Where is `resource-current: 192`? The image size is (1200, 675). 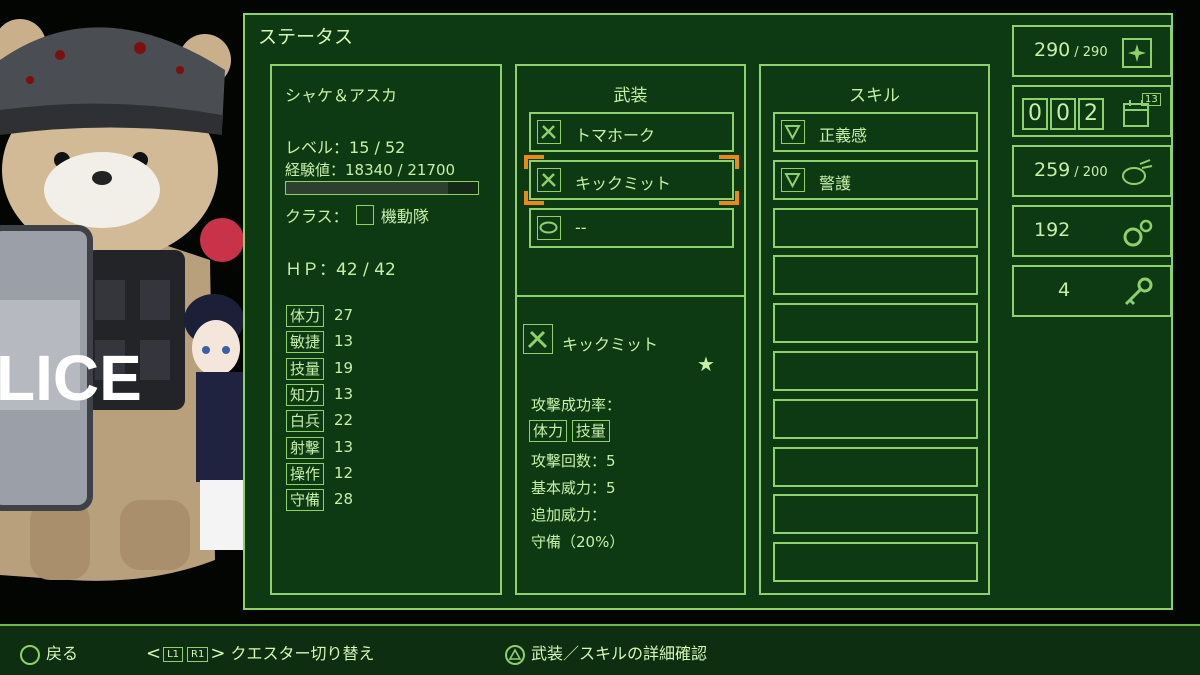
resource-current: 192 is located at coordinates (1052, 230).